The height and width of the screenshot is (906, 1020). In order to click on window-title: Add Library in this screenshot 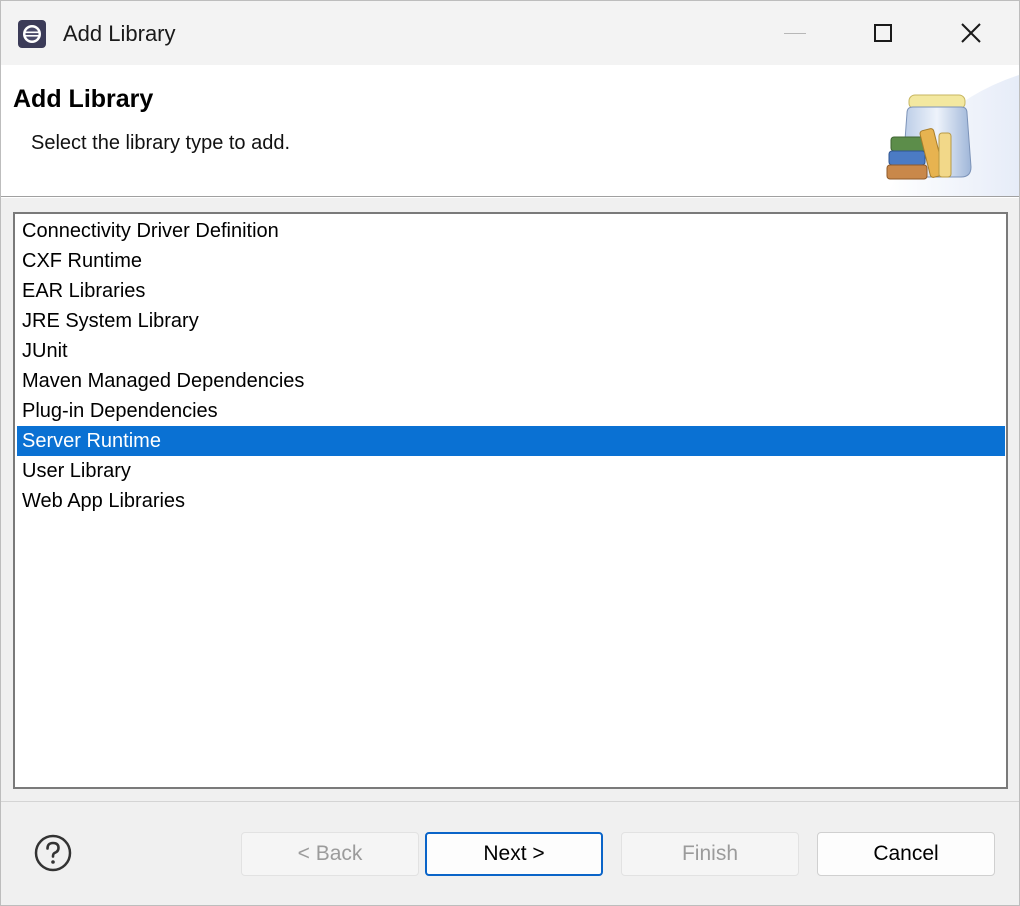, I will do `click(119, 33)`.